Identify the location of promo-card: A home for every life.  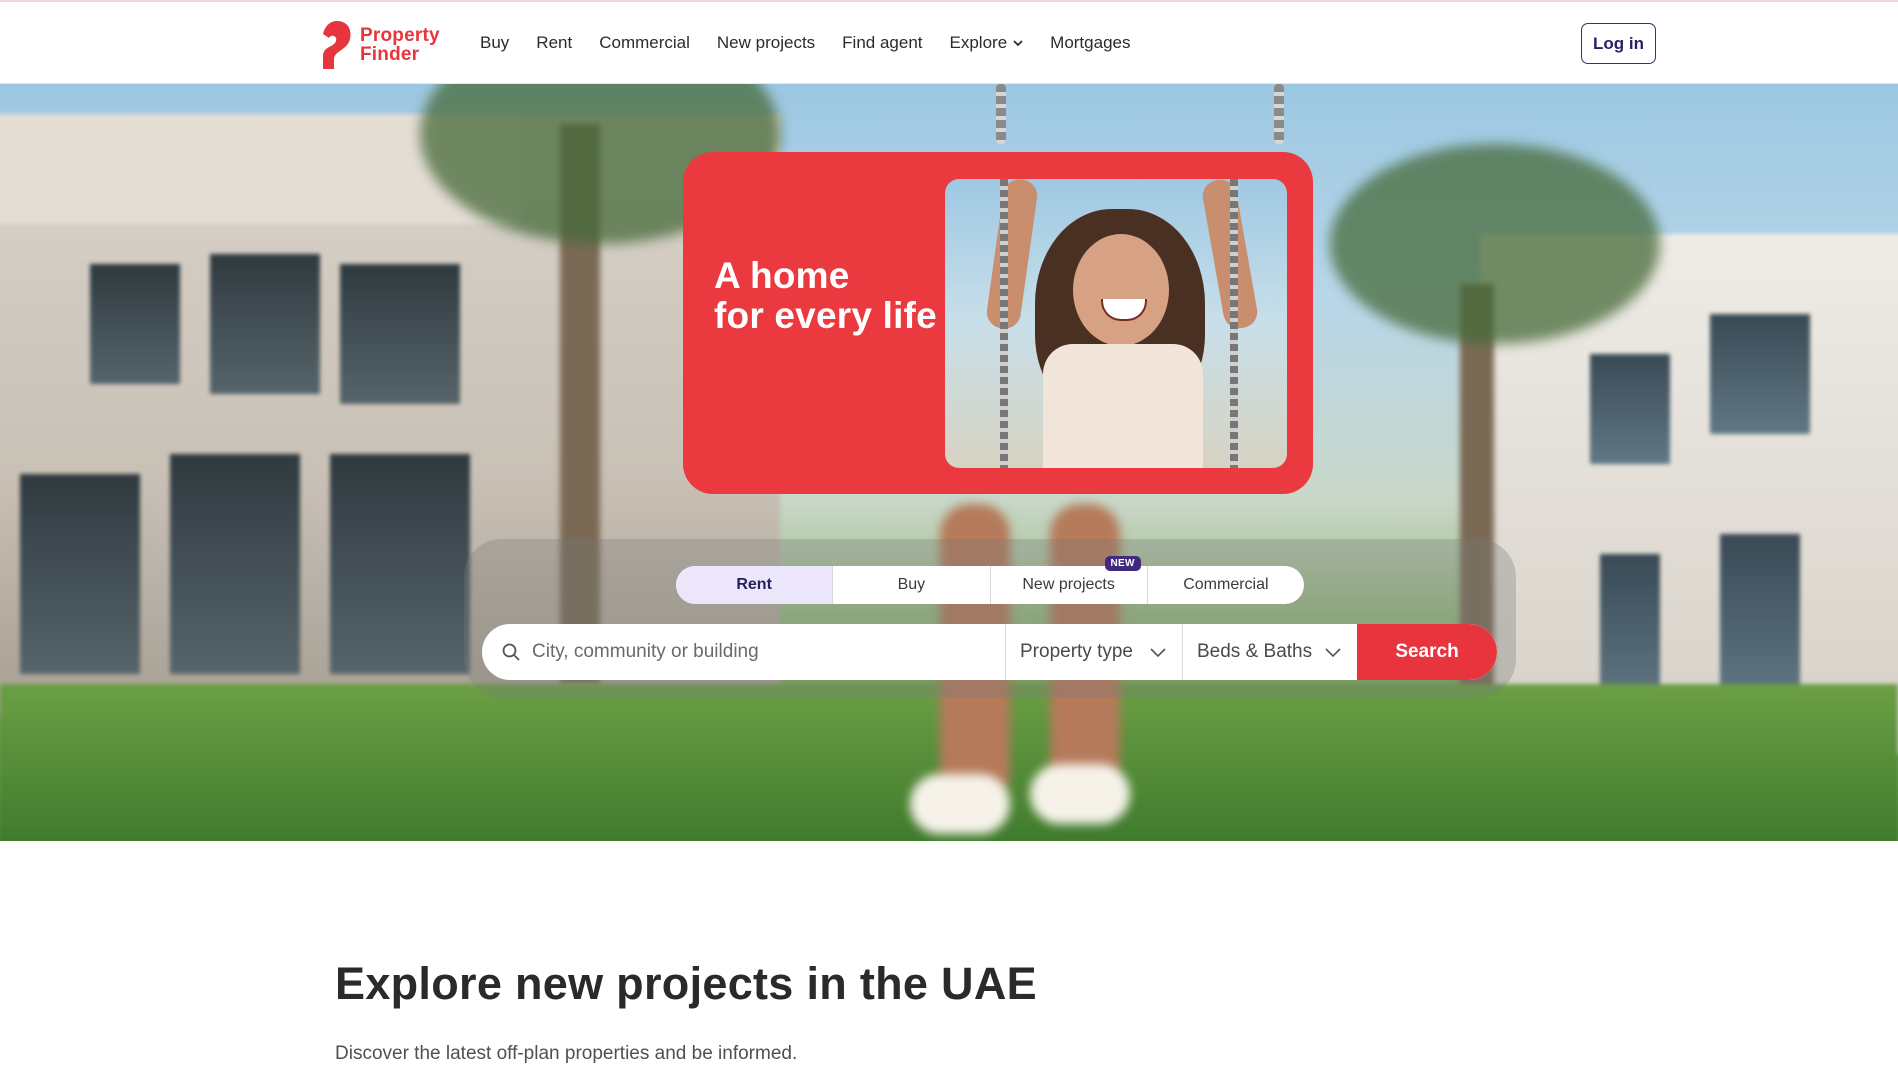
(998, 323).